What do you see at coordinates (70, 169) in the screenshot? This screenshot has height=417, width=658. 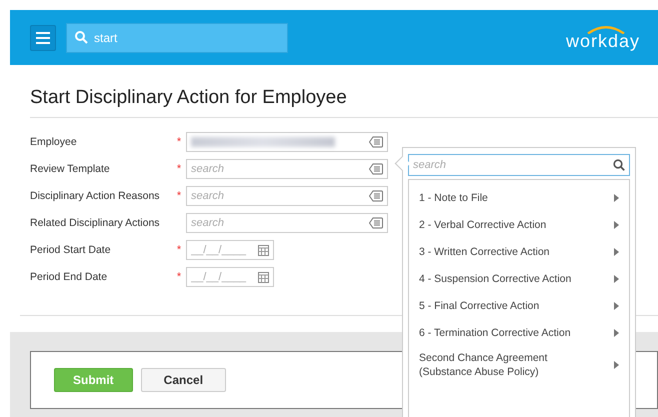 I see `field-label: Review Template` at bounding box center [70, 169].